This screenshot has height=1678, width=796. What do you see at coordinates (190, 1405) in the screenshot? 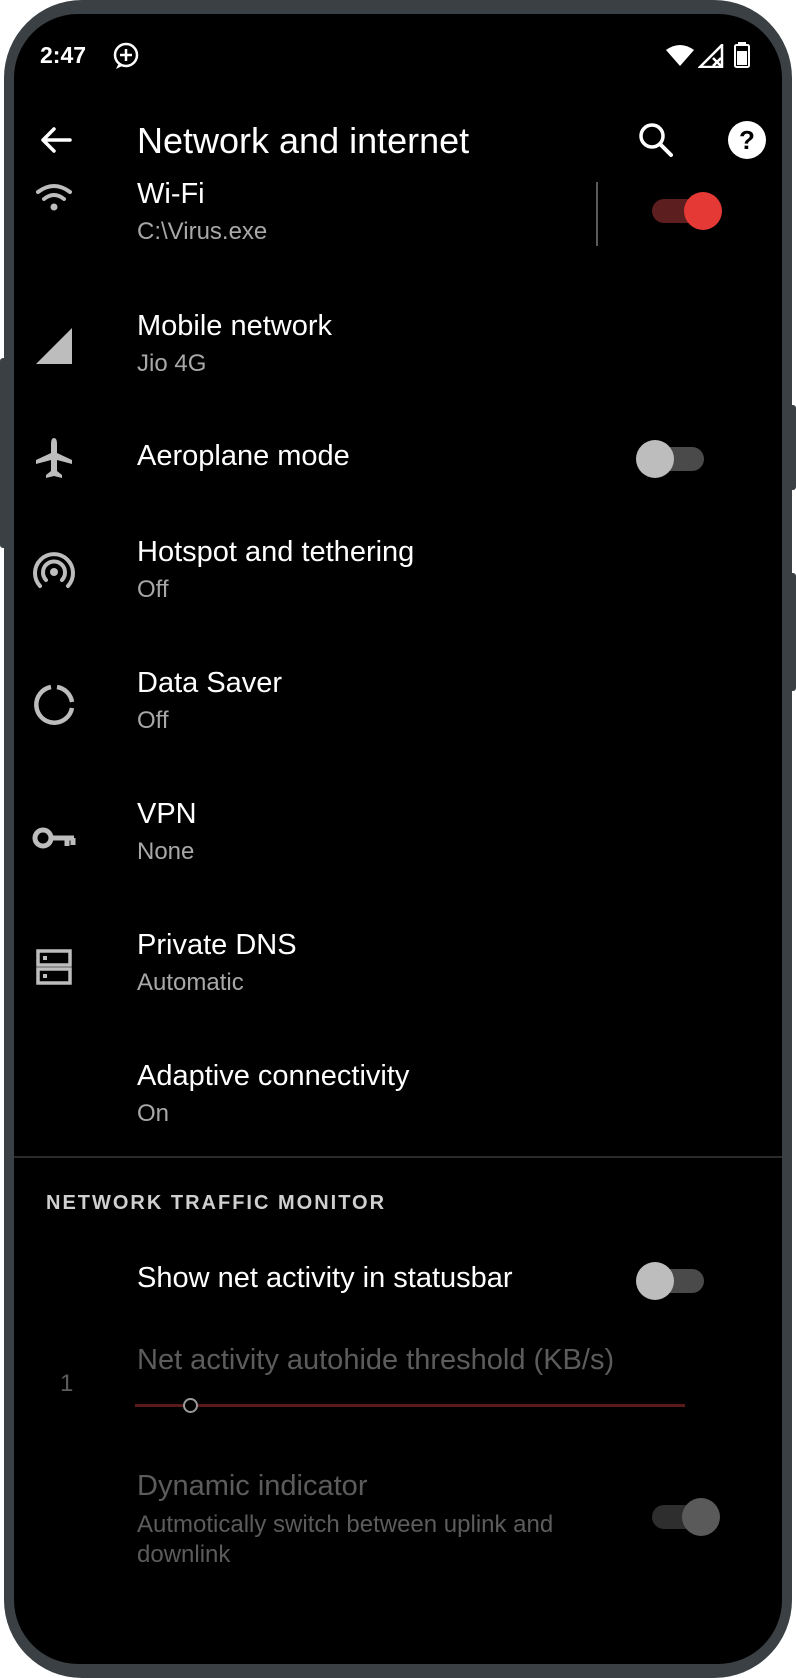
I see `threshold-slider-thumb` at bounding box center [190, 1405].